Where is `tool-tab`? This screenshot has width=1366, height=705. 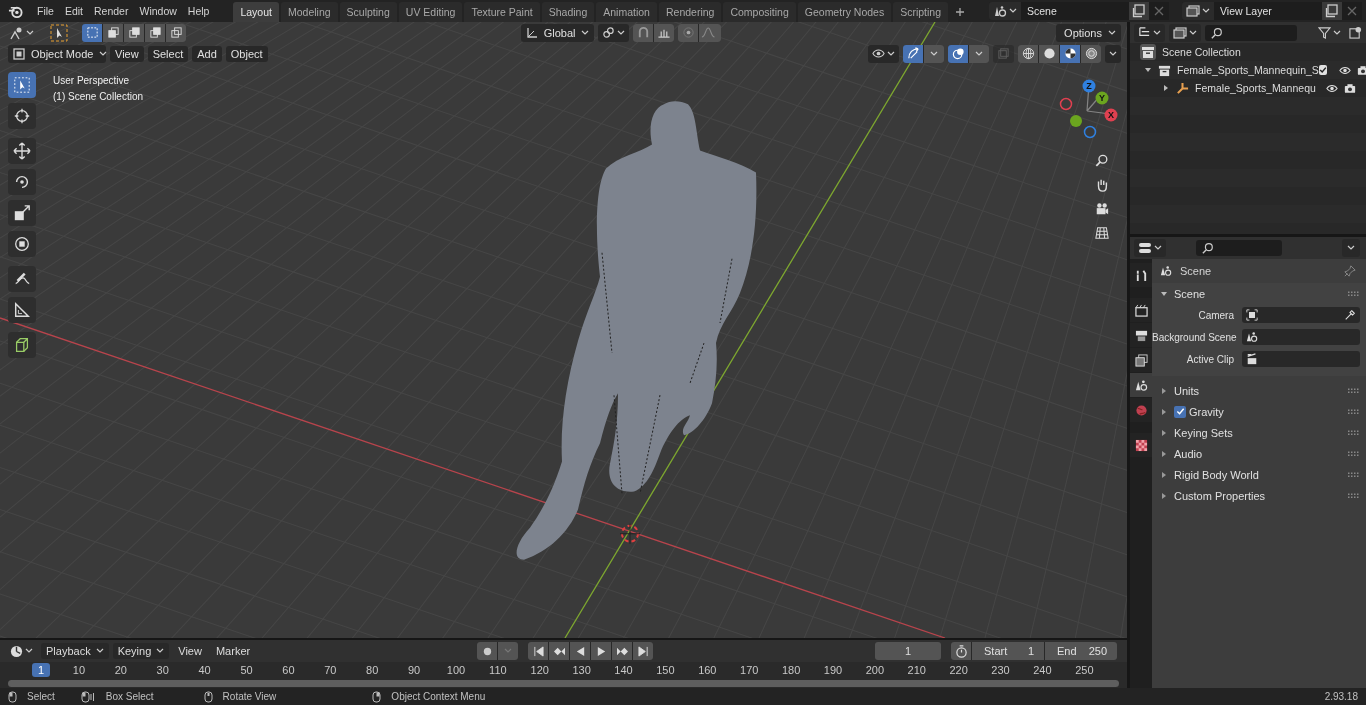
tool-tab is located at coordinates (1141, 275).